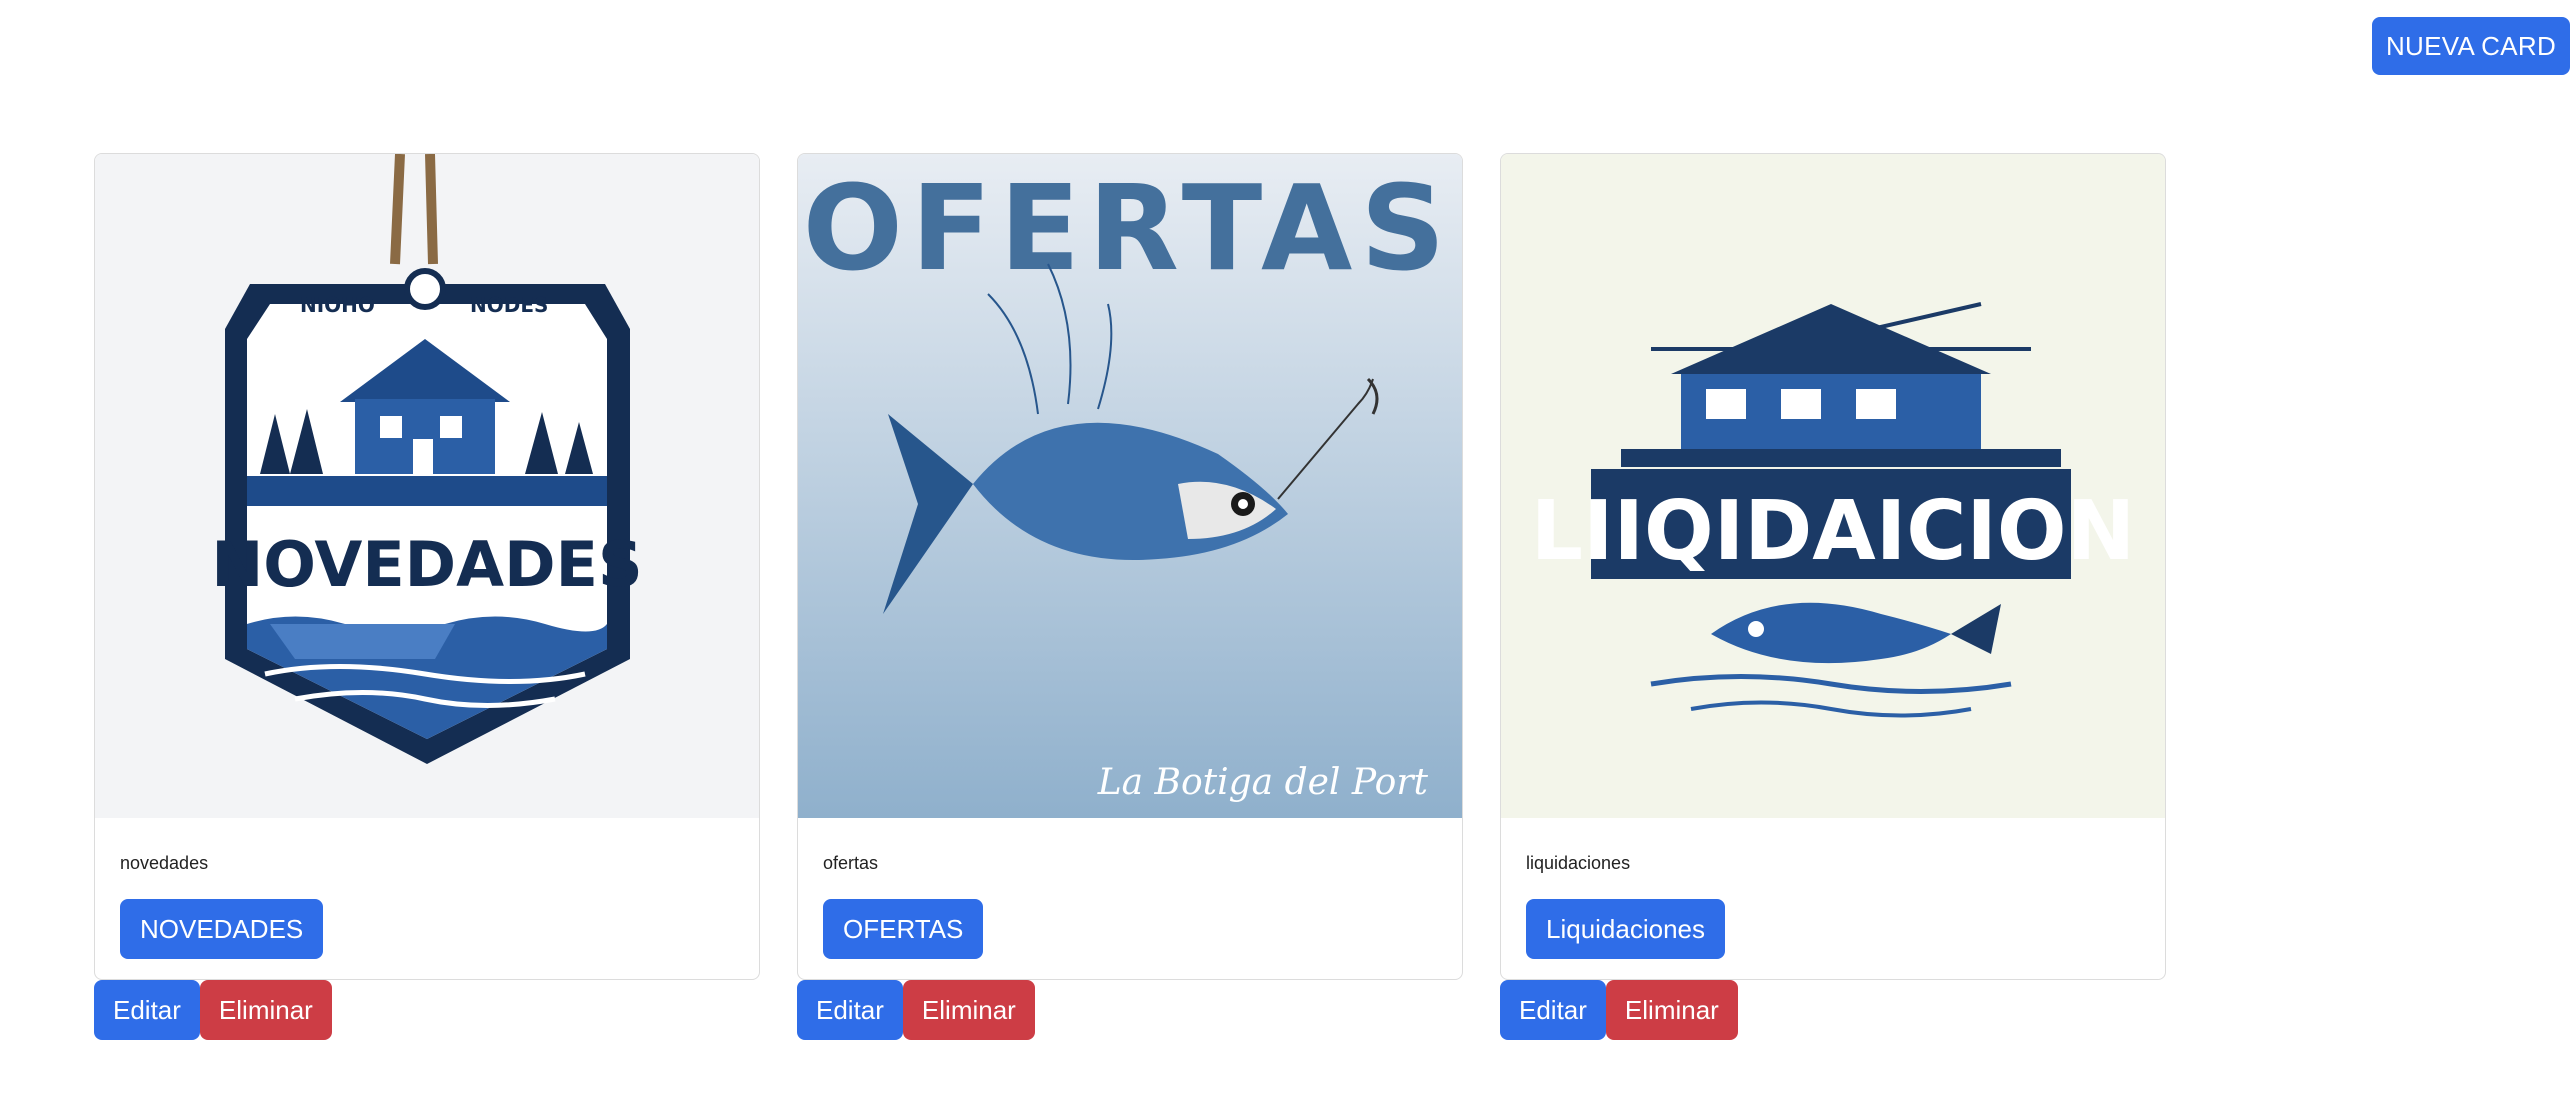 This screenshot has width=2570, height=1096. Describe the element at coordinates (222, 929) in the screenshot. I see `category-button-novedades: NOVEDADES` at that location.